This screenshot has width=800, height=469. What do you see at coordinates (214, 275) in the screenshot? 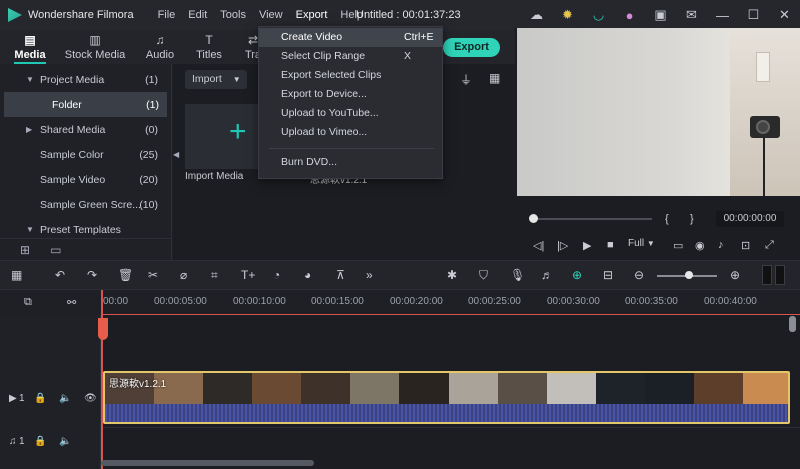
I see `crop-icon: ⌗` at bounding box center [214, 275].